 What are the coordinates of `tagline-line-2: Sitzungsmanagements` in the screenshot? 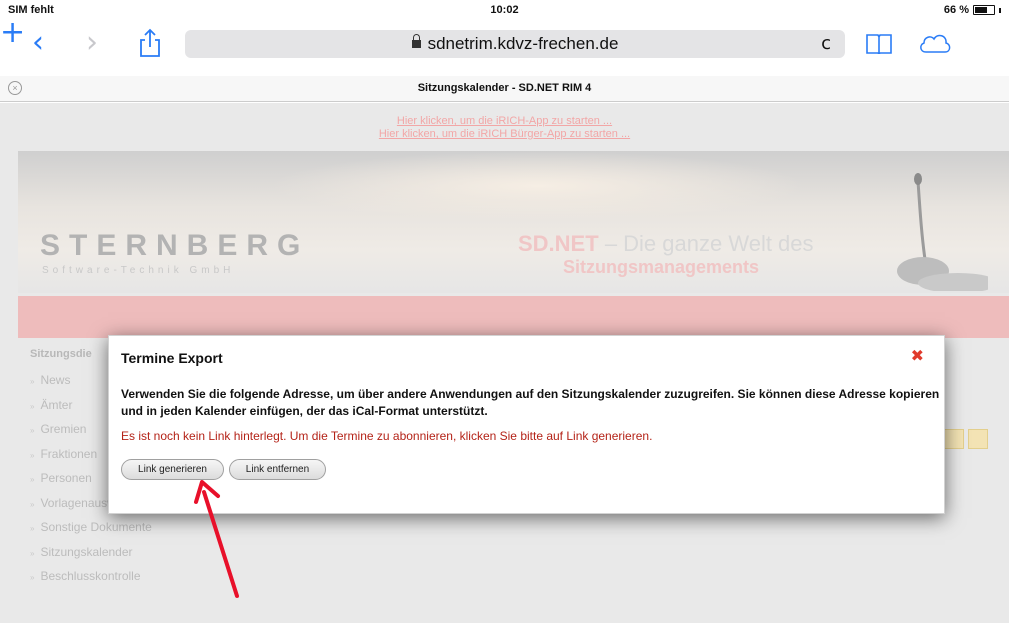 It's located at (661, 267).